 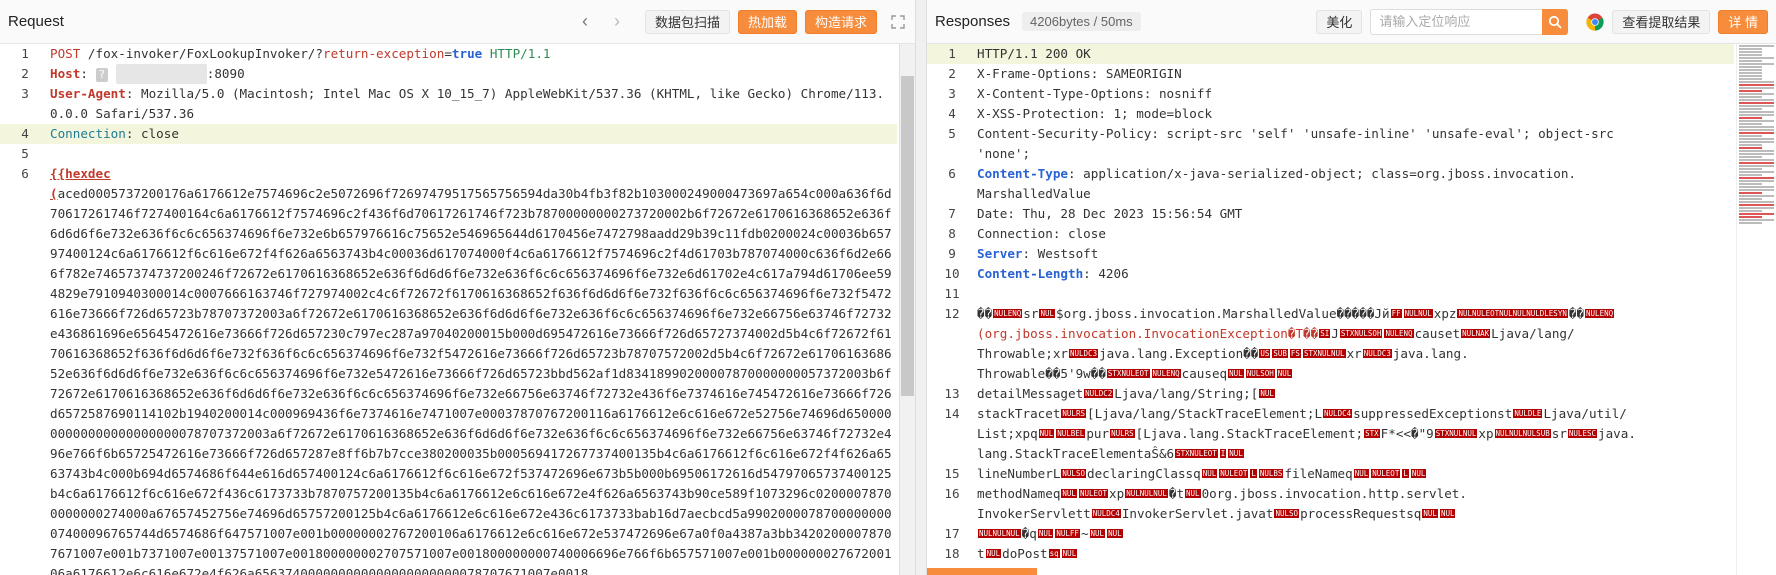 What do you see at coordinates (1080, 113) in the screenshot?
I see `code-line: 4 X-XSS-Protection: 1; mode=block` at bounding box center [1080, 113].